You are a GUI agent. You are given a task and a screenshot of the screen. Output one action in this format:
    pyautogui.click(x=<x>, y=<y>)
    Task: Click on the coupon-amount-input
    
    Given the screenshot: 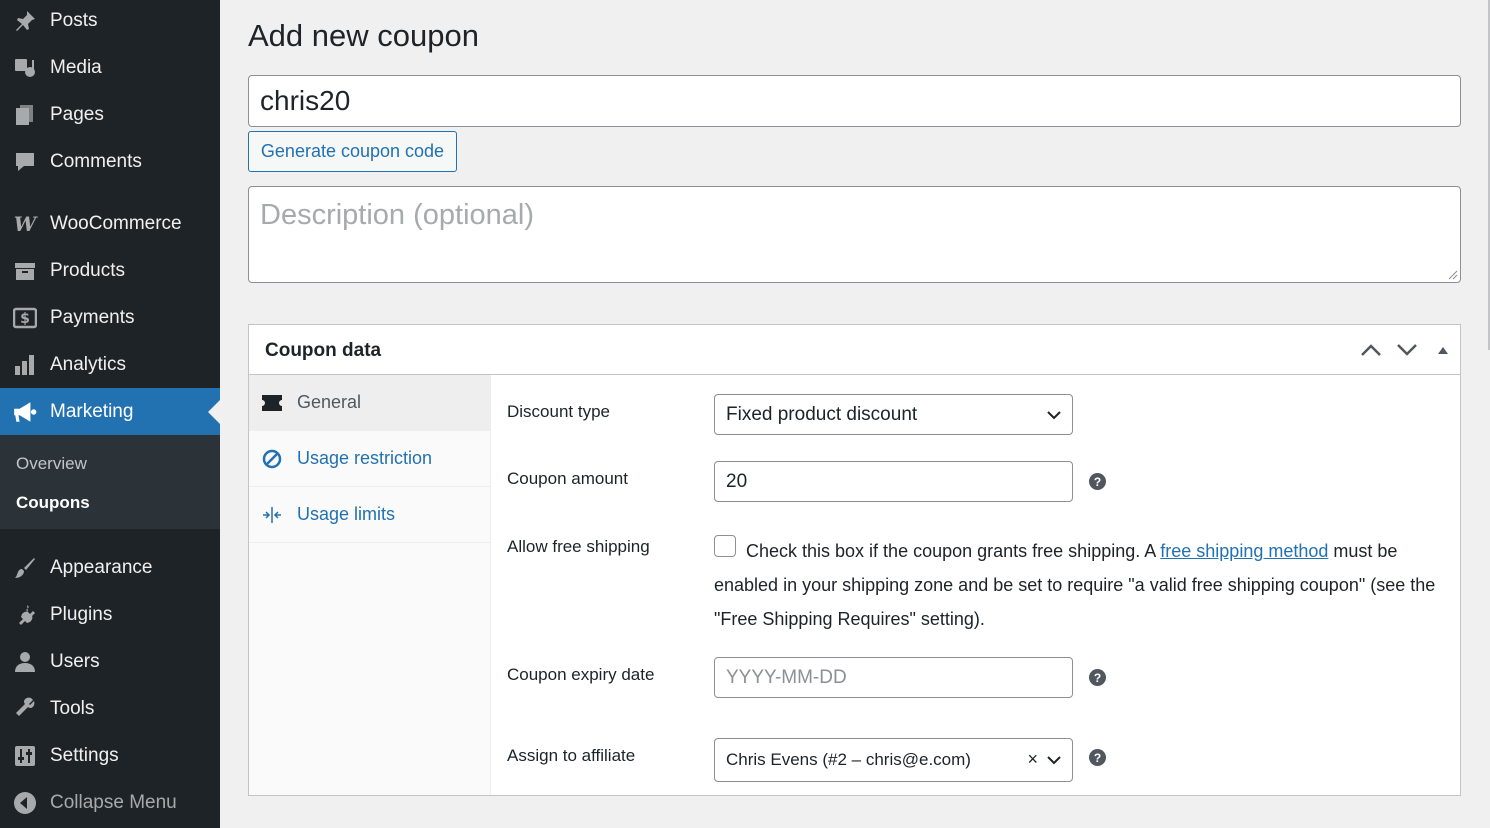 What is the action you would take?
    pyautogui.click(x=893, y=481)
    